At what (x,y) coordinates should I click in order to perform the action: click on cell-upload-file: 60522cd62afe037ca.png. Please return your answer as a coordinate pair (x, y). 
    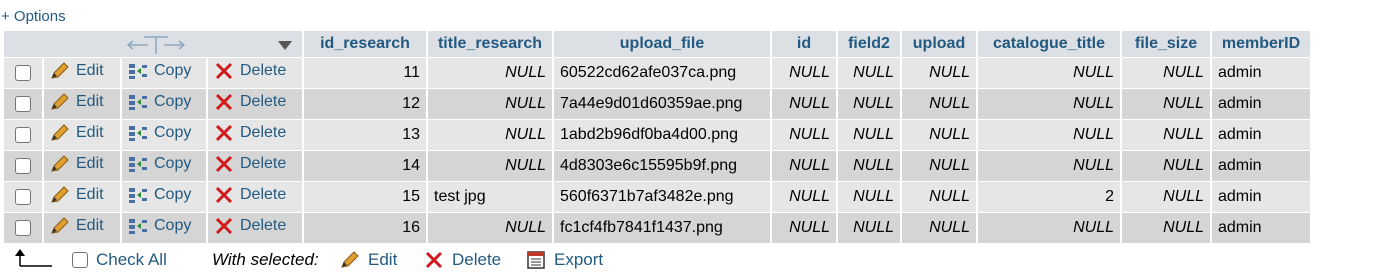
    Looking at the image, I should click on (662, 72).